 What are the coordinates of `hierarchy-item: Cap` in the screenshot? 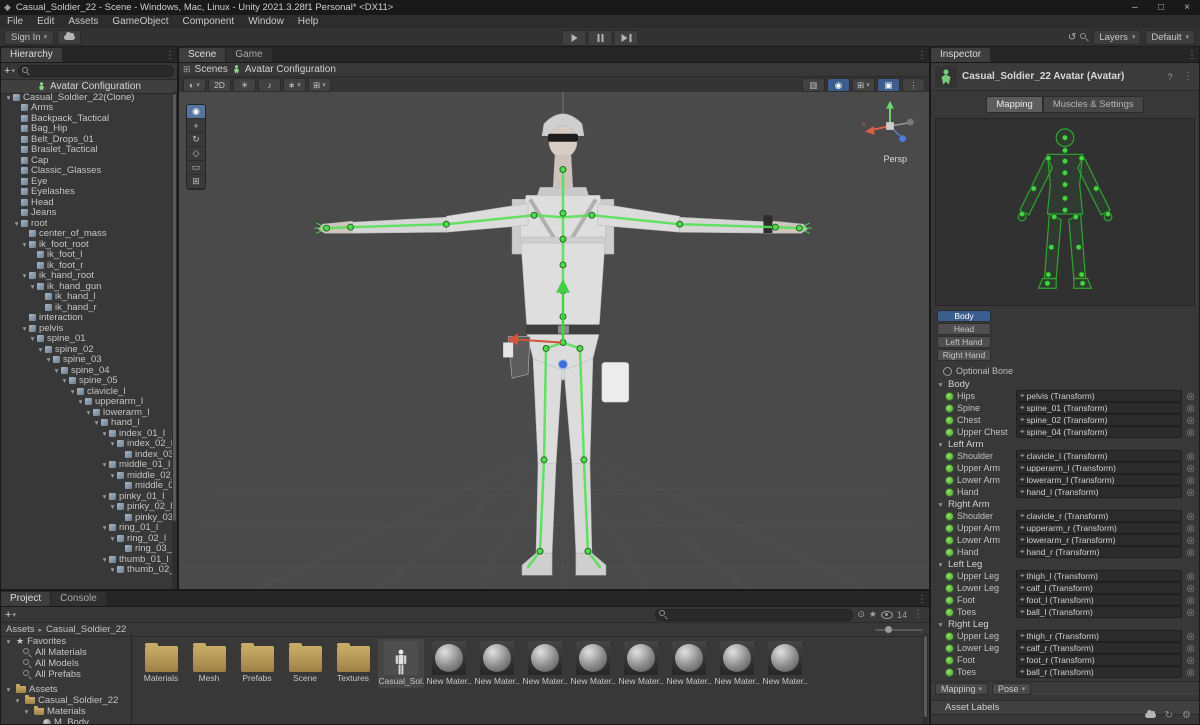 It's located at (86, 160).